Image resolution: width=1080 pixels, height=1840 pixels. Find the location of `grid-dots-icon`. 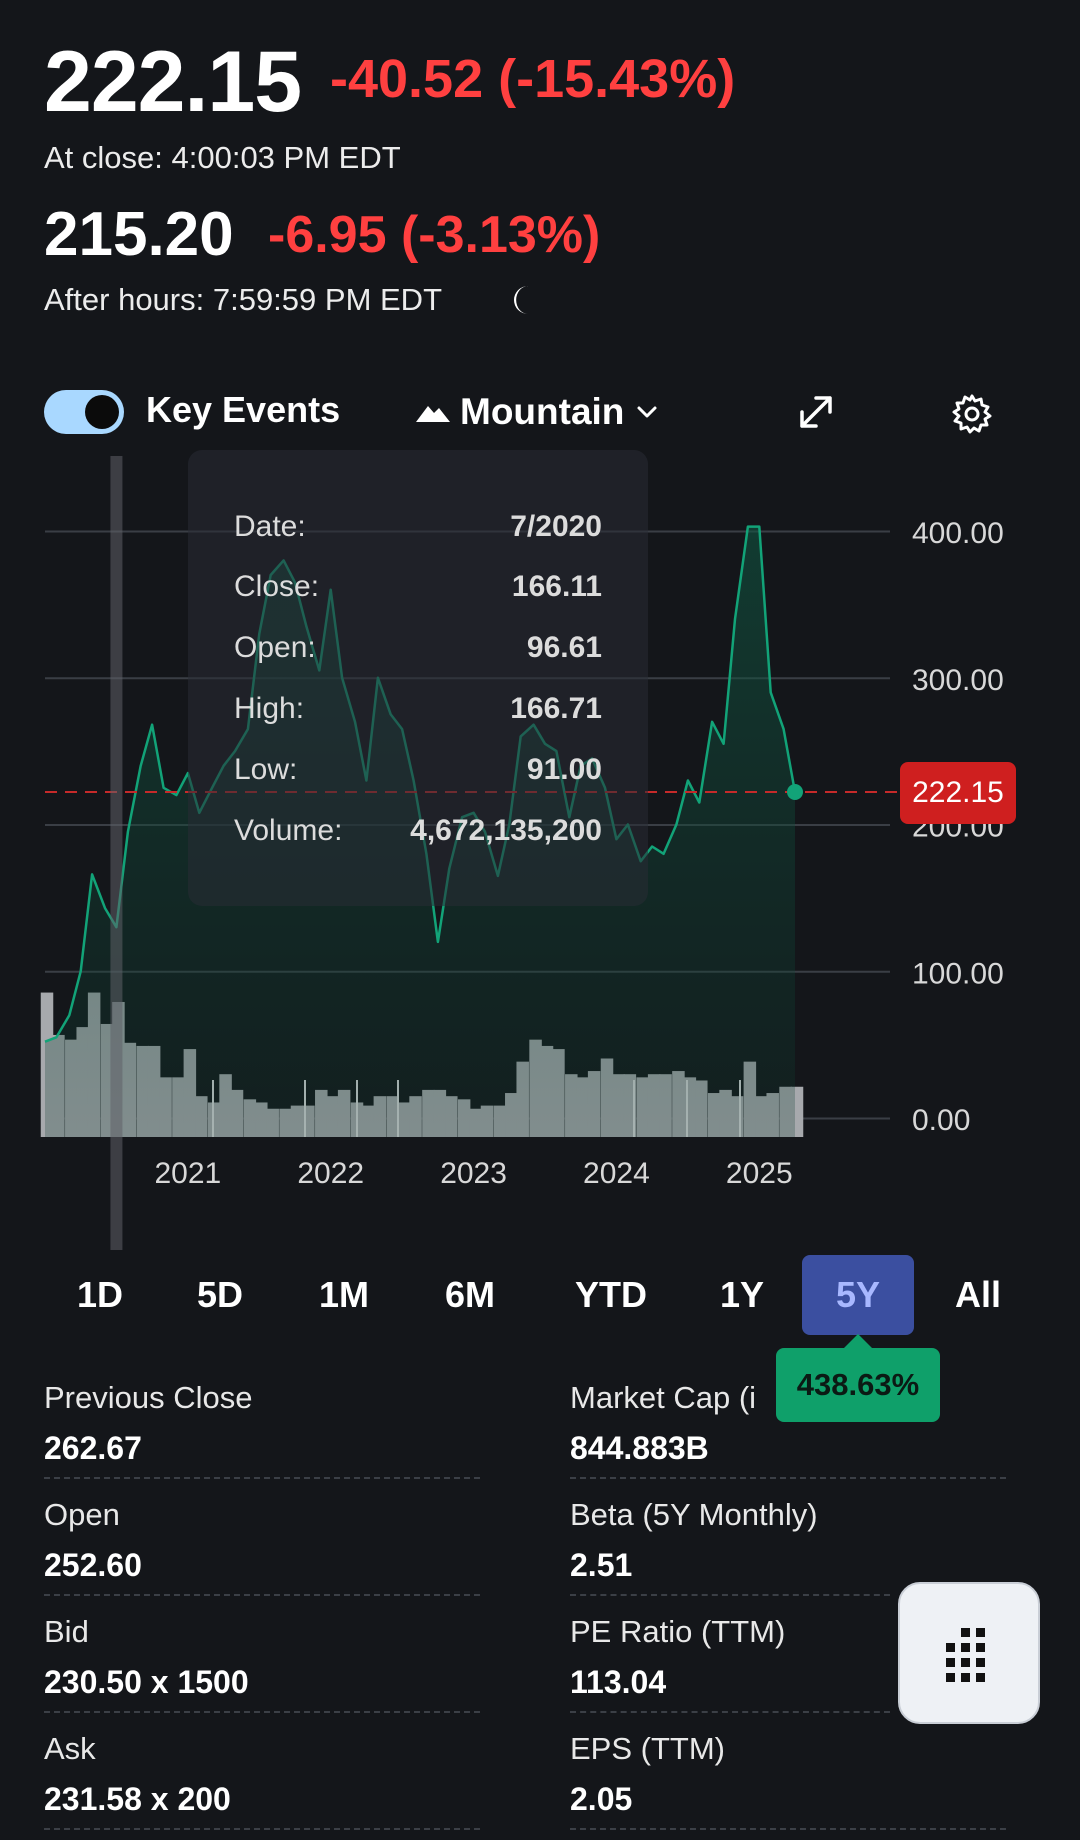

grid-dots-icon is located at coordinates (965, 1655).